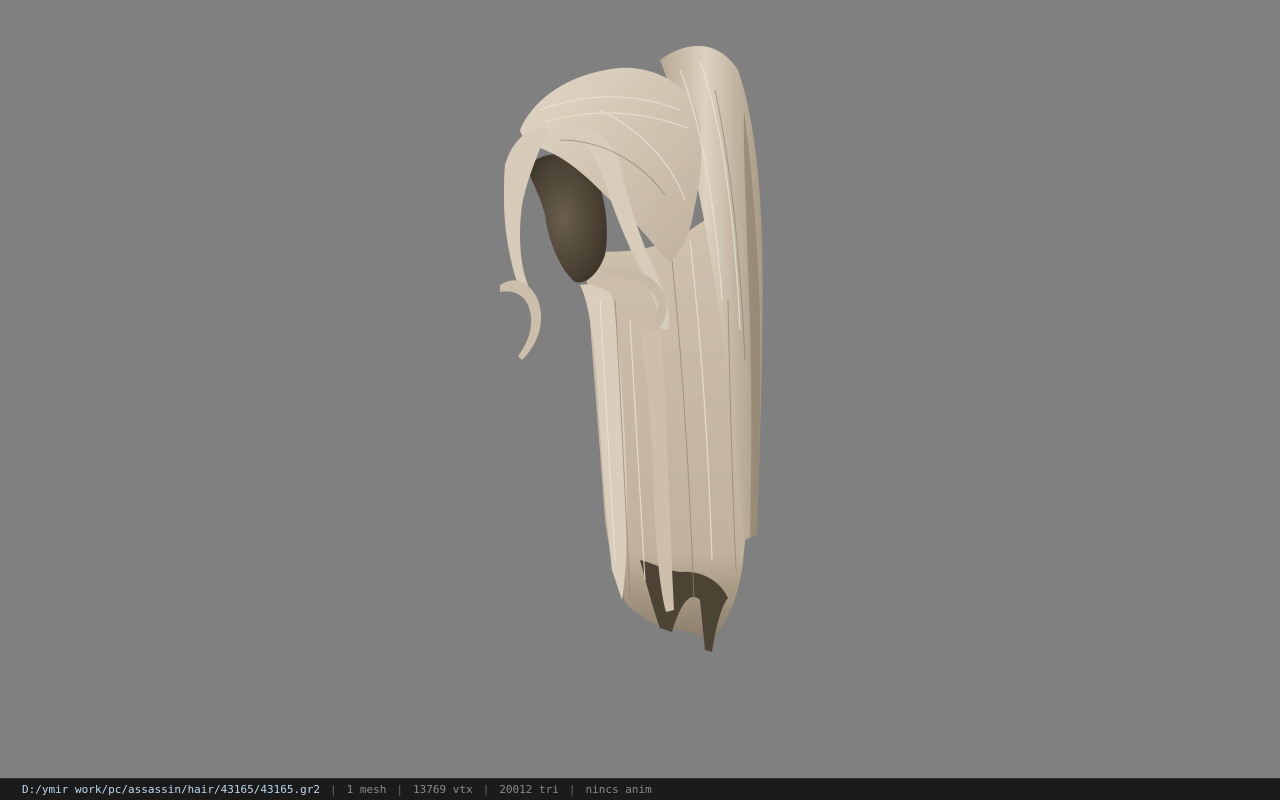  What do you see at coordinates (521, 320) in the screenshot?
I see `curl-strand` at bounding box center [521, 320].